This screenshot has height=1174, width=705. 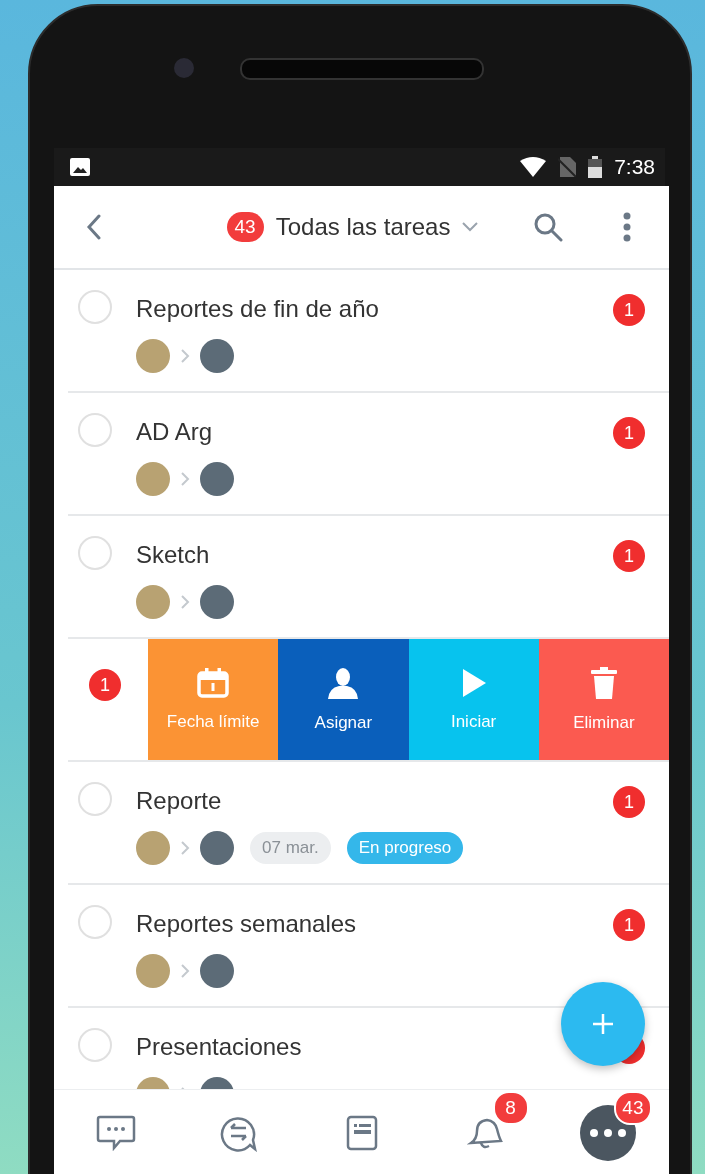 I want to click on more-dots-icon, so click(x=607, y=1133).